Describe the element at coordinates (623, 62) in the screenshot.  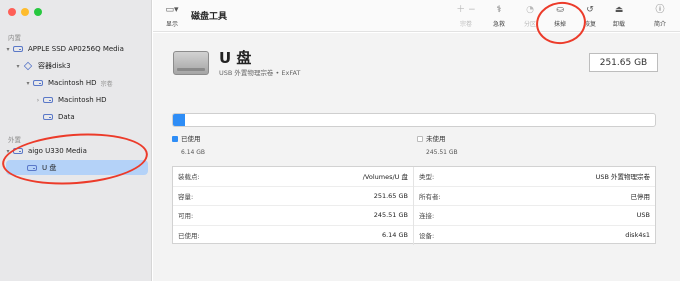
I see `capacity-badge: 251.65 GB` at that location.